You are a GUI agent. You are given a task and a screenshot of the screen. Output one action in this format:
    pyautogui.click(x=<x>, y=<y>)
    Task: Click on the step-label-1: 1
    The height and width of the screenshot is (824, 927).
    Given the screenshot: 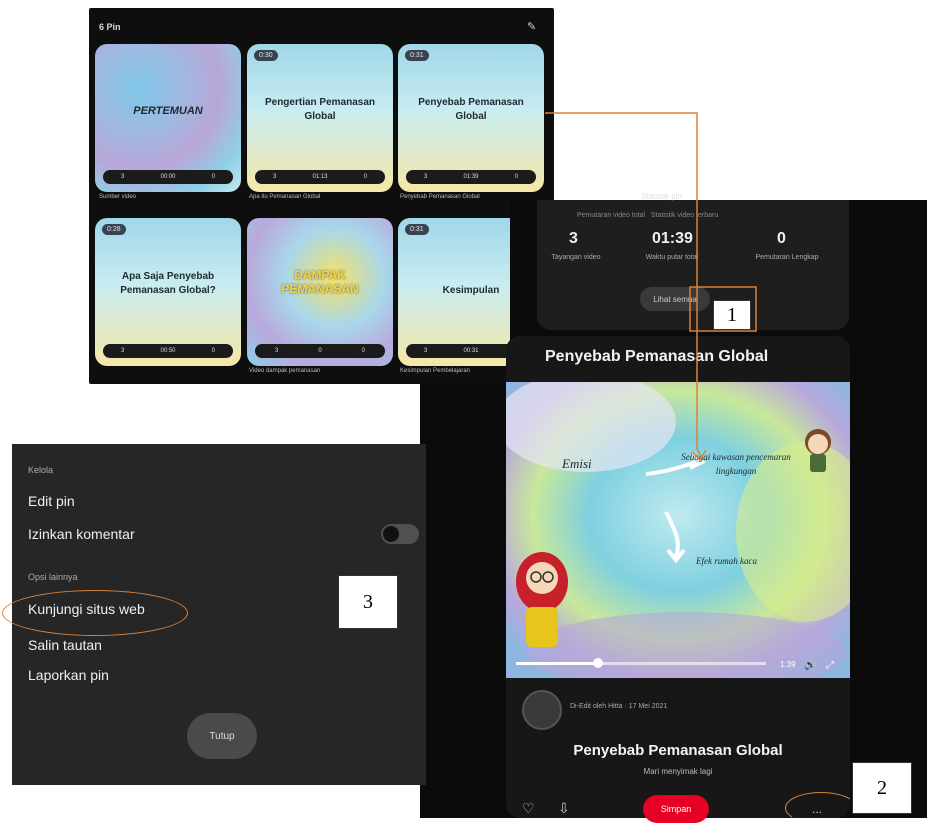 What is the action you would take?
    pyautogui.click(x=732, y=315)
    